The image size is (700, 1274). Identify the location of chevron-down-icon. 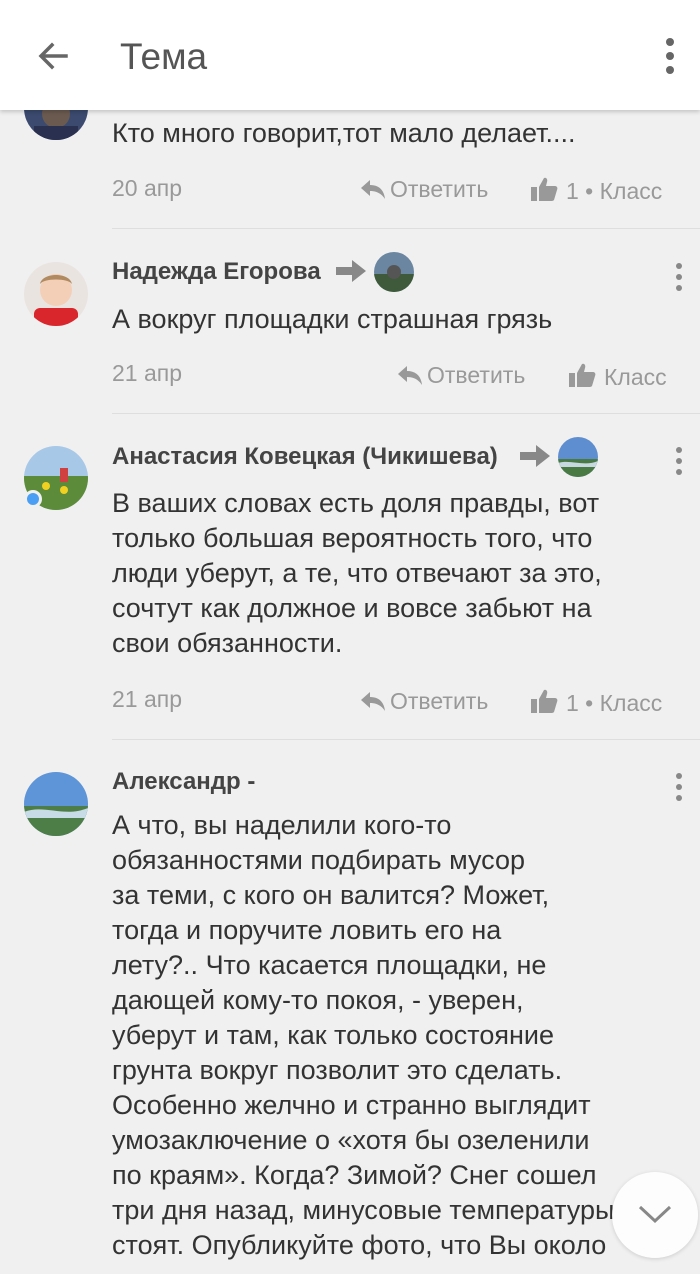
(655, 1214).